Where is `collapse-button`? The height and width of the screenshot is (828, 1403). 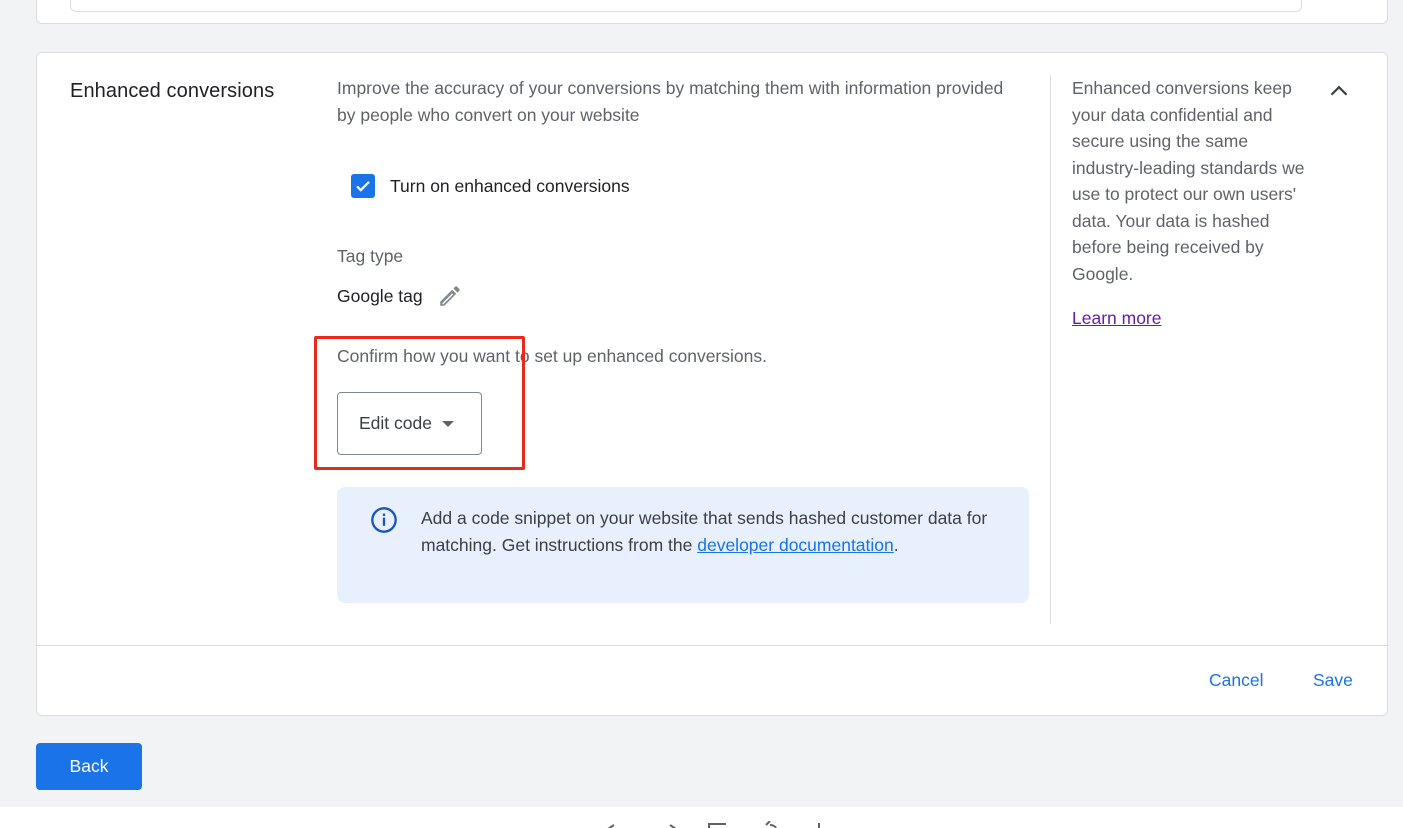
collapse-button is located at coordinates (1339, 91).